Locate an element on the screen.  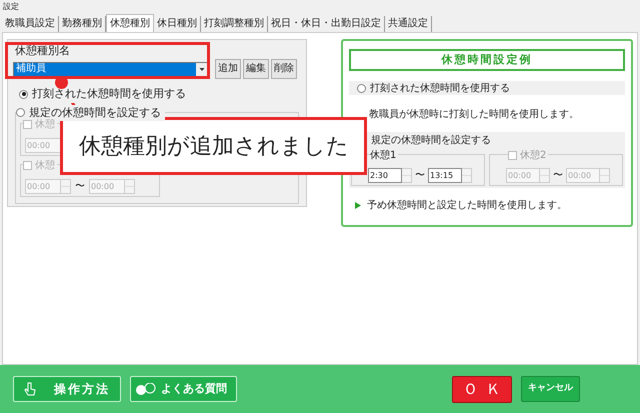
break-type-dropdown: 補助員 is located at coordinates (111, 69).